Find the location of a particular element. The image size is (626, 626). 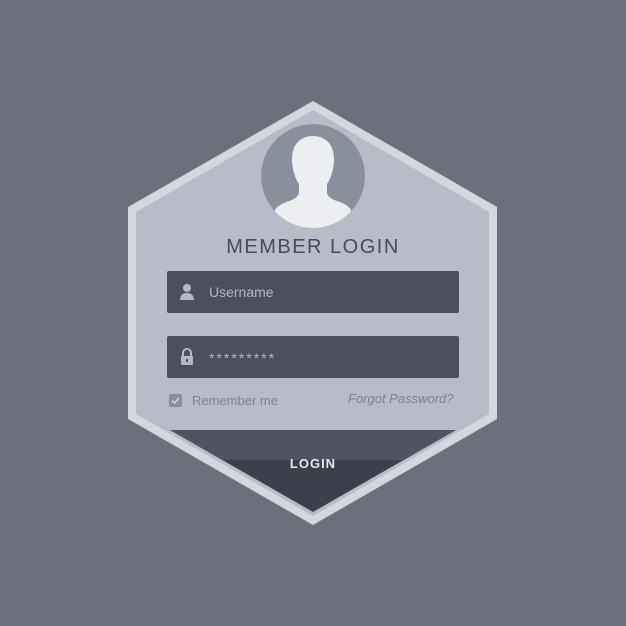

user-silhouette-icon is located at coordinates (313, 176).